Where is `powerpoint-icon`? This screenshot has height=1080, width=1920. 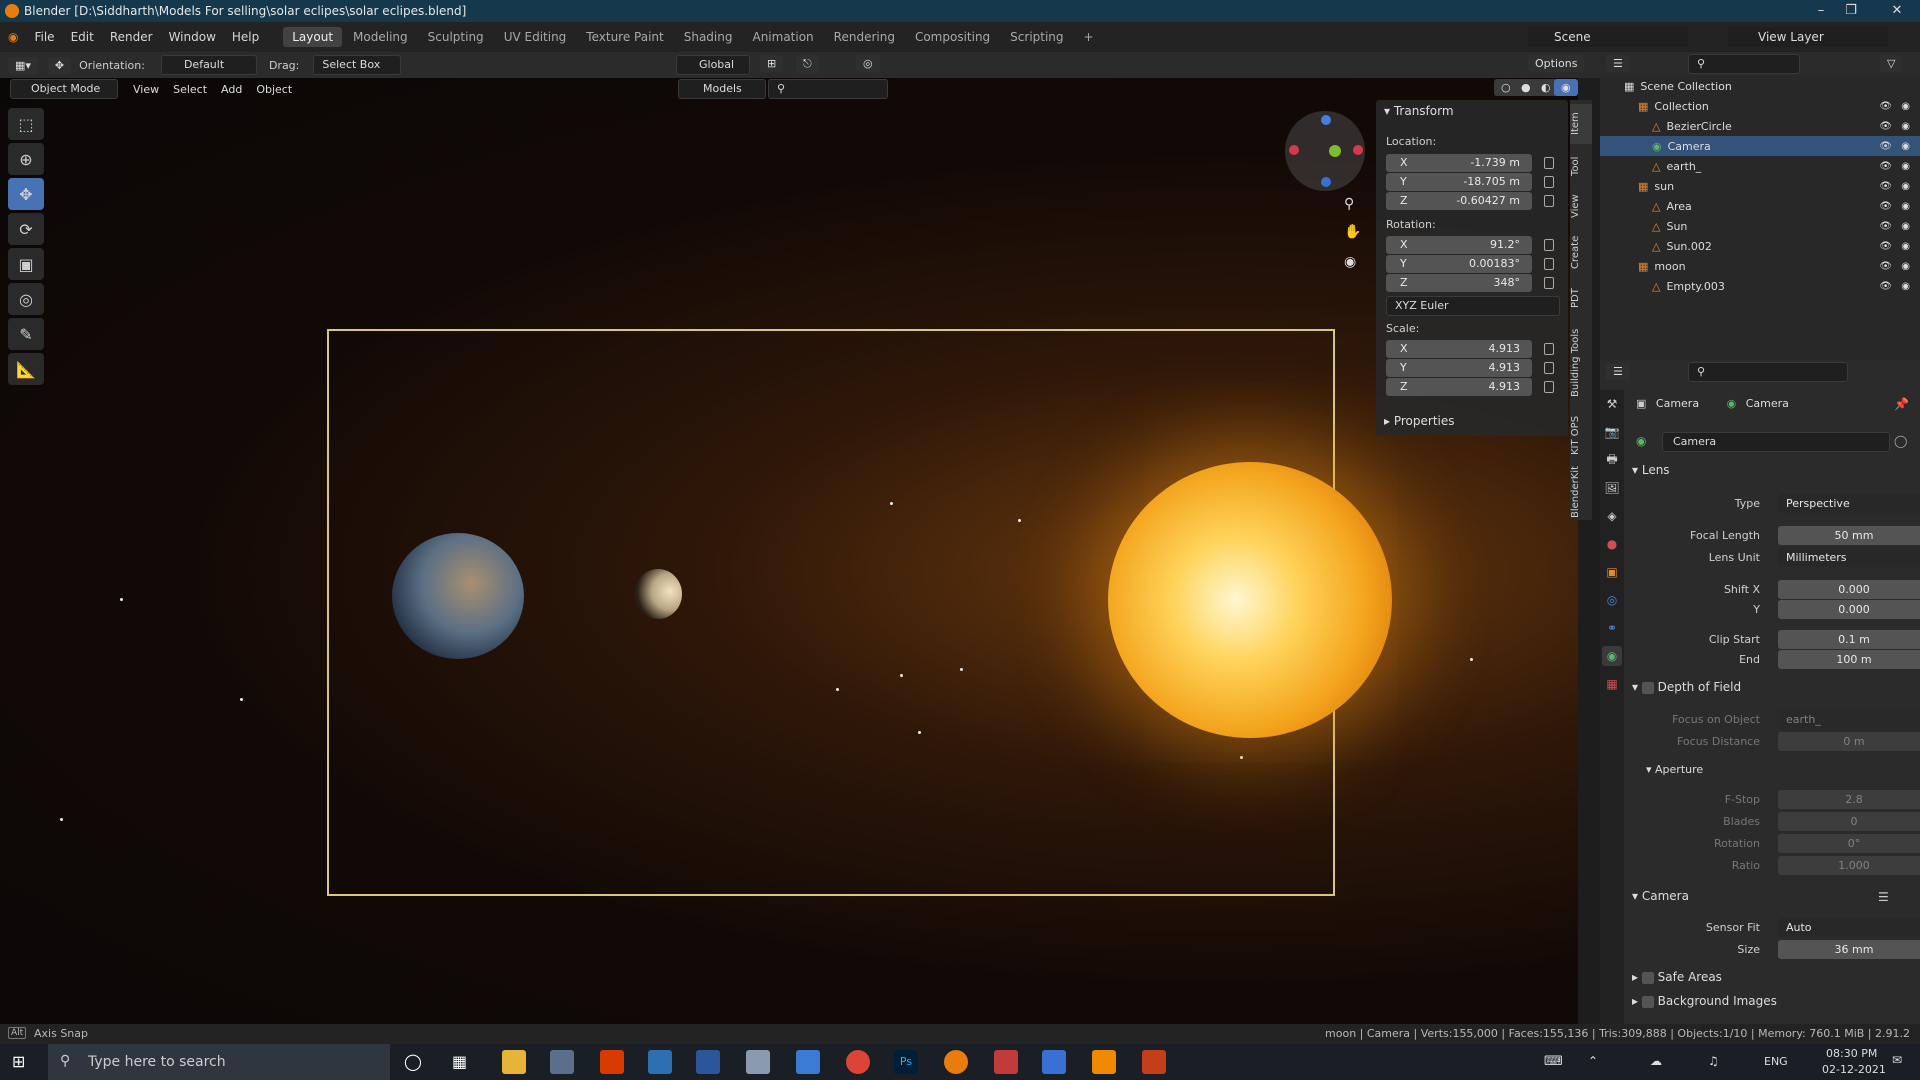 powerpoint-icon is located at coordinates (1154, 1062).